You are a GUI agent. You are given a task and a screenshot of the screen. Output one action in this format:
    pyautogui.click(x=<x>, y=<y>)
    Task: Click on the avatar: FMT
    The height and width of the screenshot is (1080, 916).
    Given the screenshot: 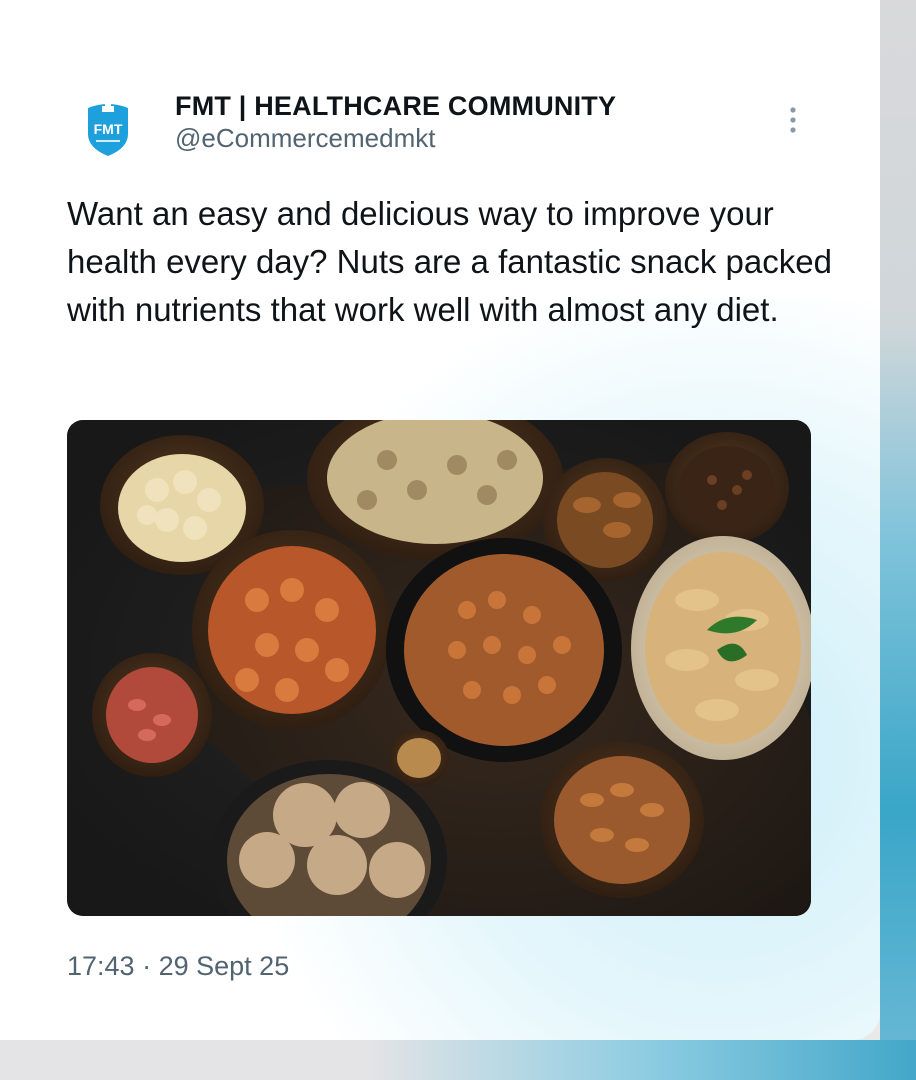 What is the action you would take?
    pyautogui.click(x=108, y=128)
    